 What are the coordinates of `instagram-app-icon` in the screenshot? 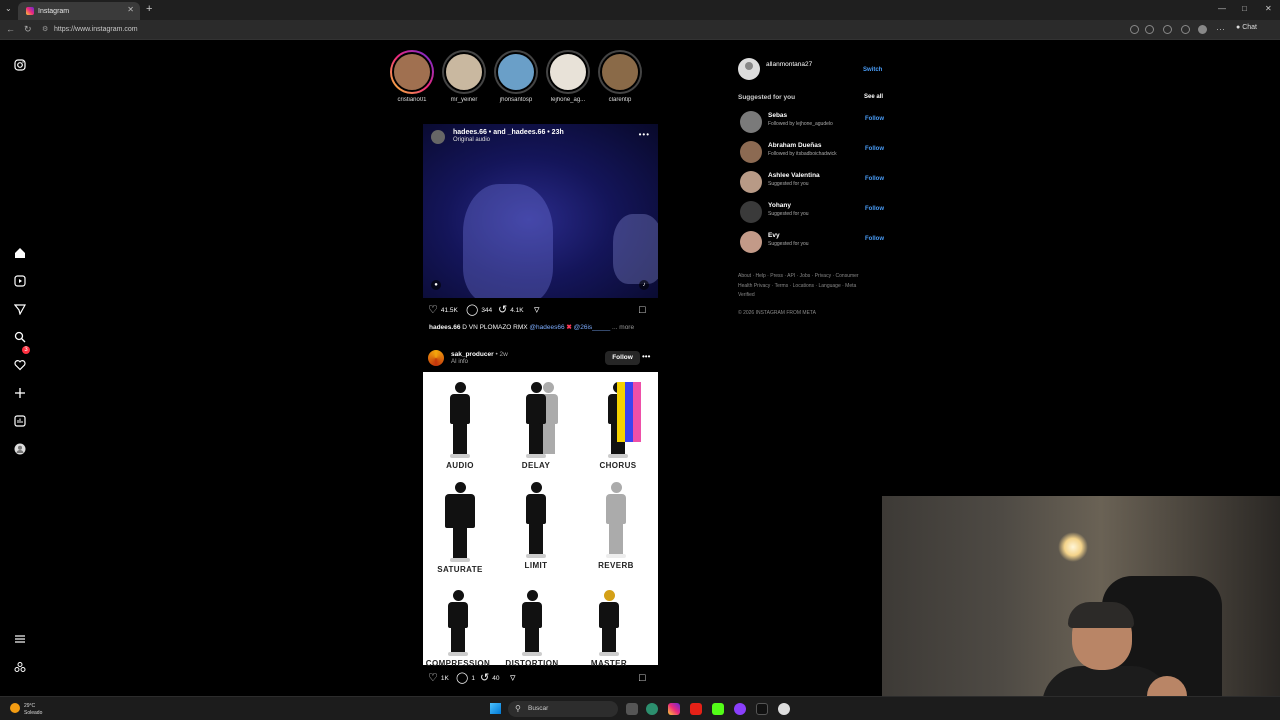 It's located at (674, 709).